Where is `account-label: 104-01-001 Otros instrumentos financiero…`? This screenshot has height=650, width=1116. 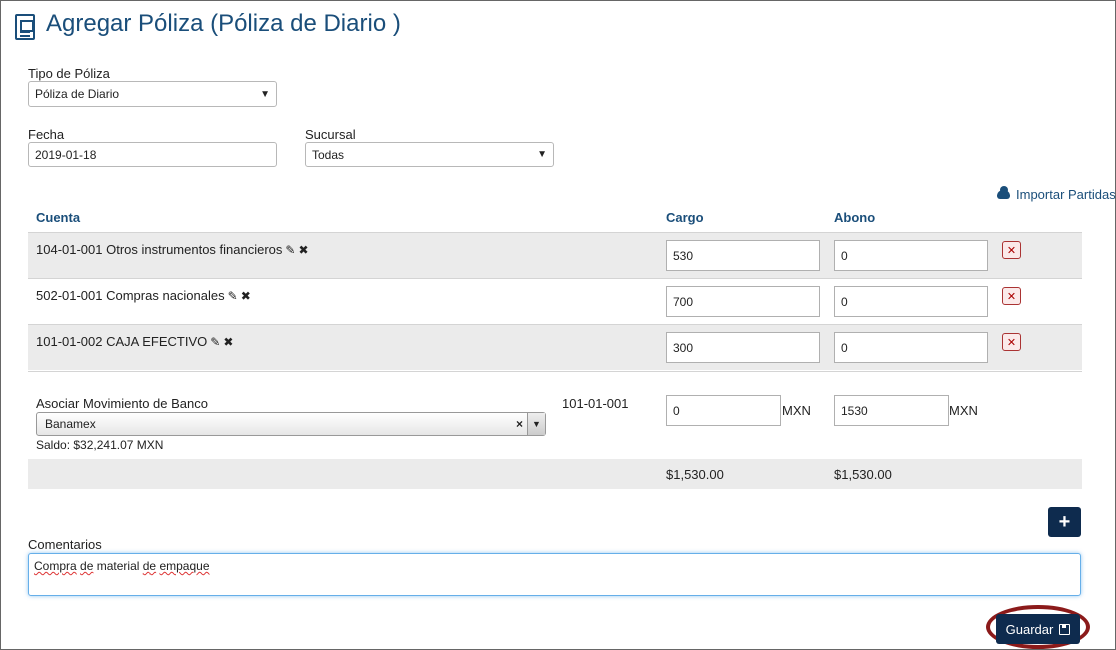
account-label: 104-01-001 Otros instrumentos financiero… is located at coordinates (159, 249).